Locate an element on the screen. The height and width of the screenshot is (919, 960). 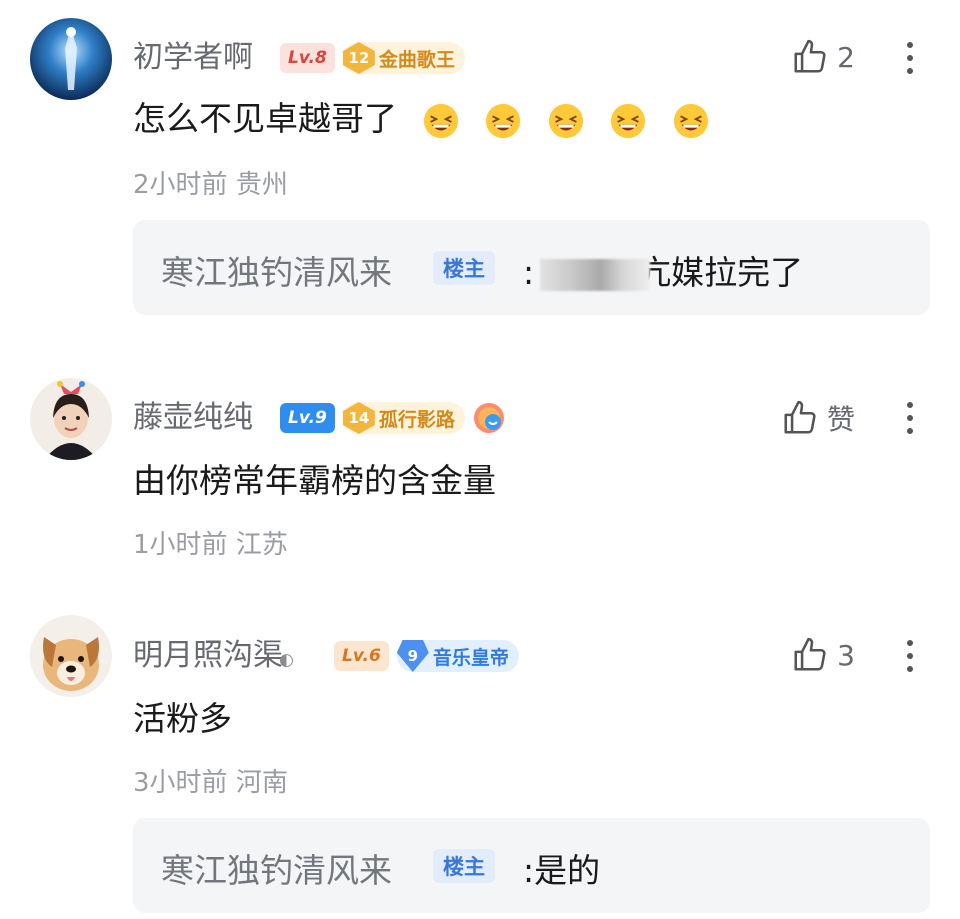
level-badge: Lv.9 is located at coordinates (307, 418).